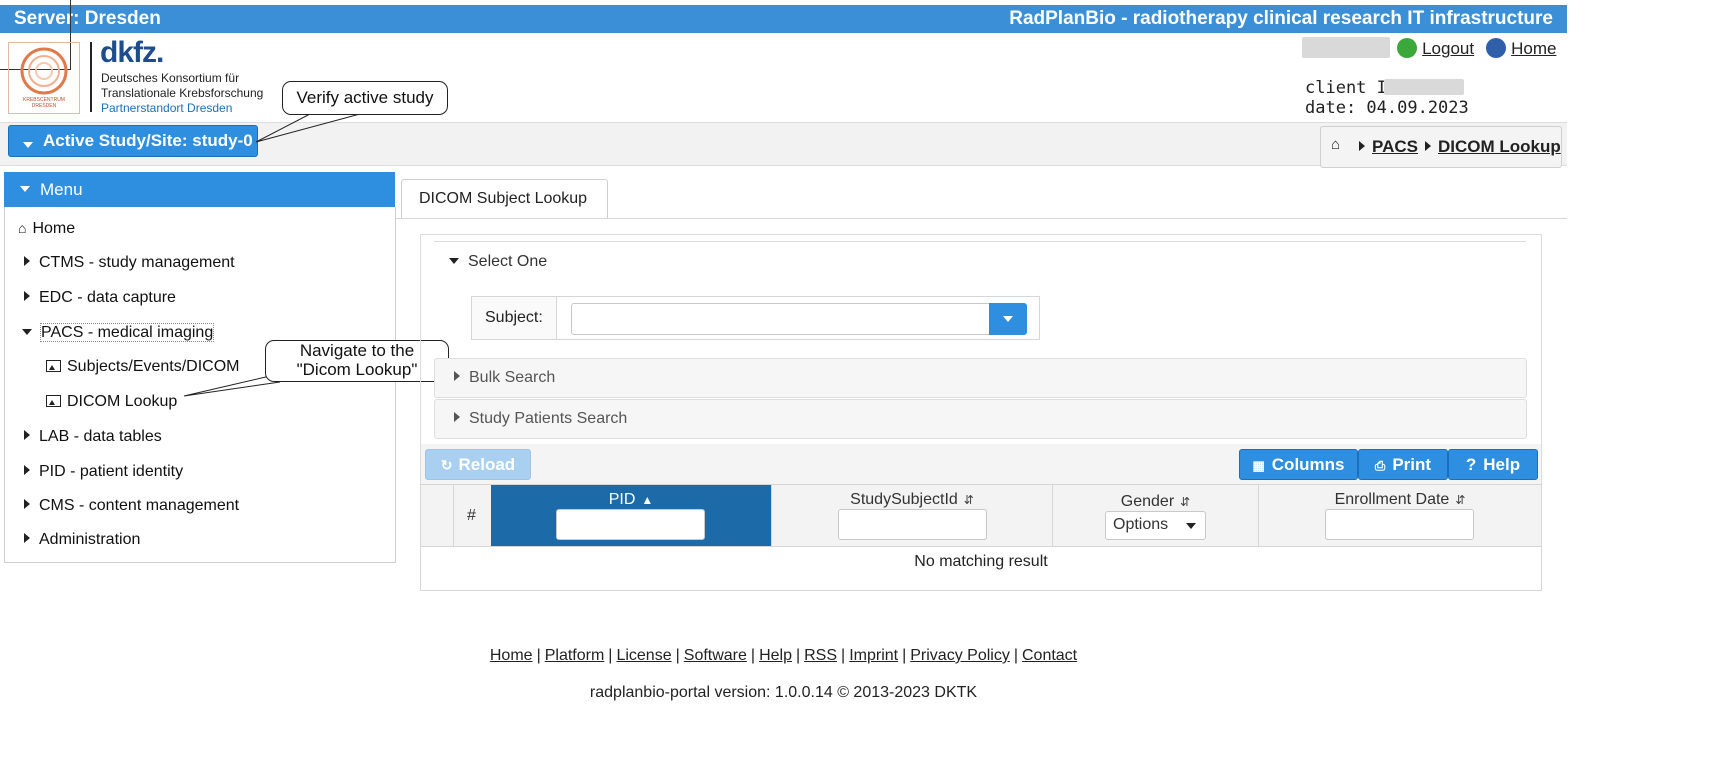 Image resolution: width=1731 pixels, height=781 pixels. Describe the element at coordinates (446, 465) in the screenshot. I see `refresh-icon: ↻` at that location.